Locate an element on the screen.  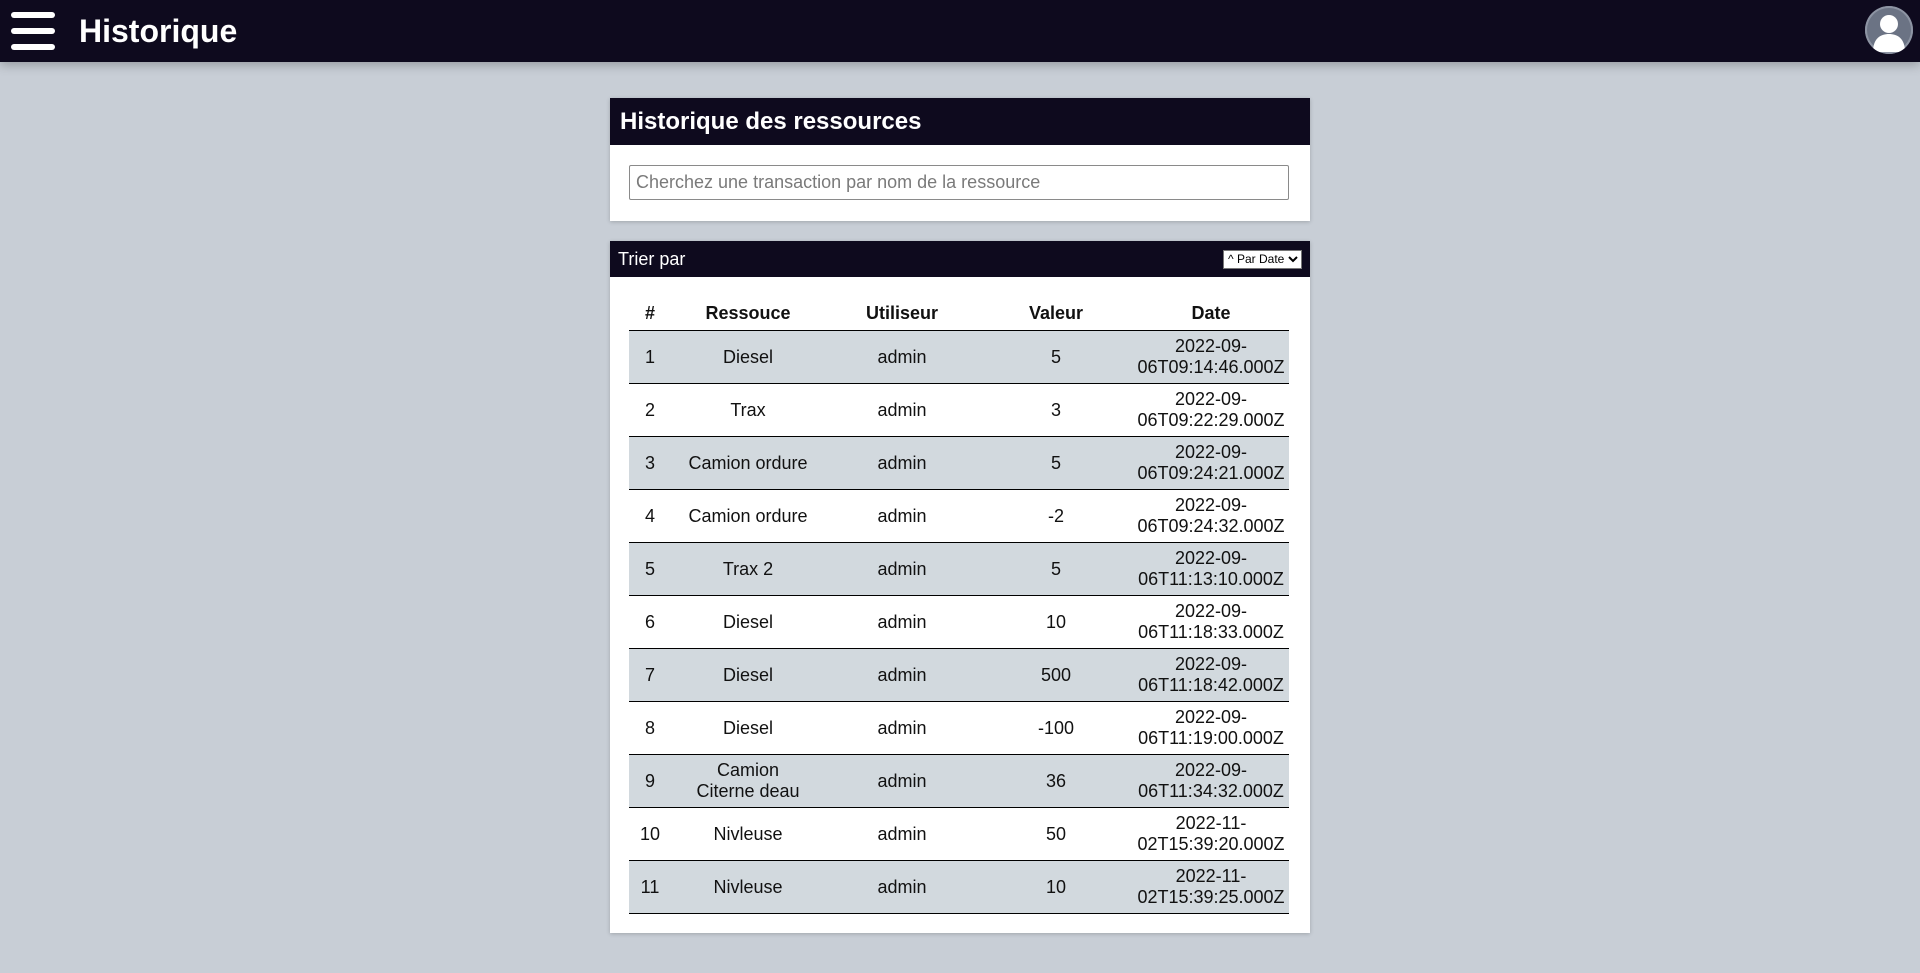
cell-date: 2022-09- 06T09:22:29.000Z is located at coordinates (1211, 410).